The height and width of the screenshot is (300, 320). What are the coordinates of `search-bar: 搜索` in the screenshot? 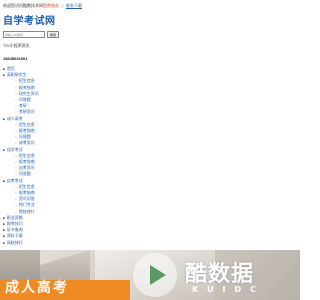 It's located at (31, 34).